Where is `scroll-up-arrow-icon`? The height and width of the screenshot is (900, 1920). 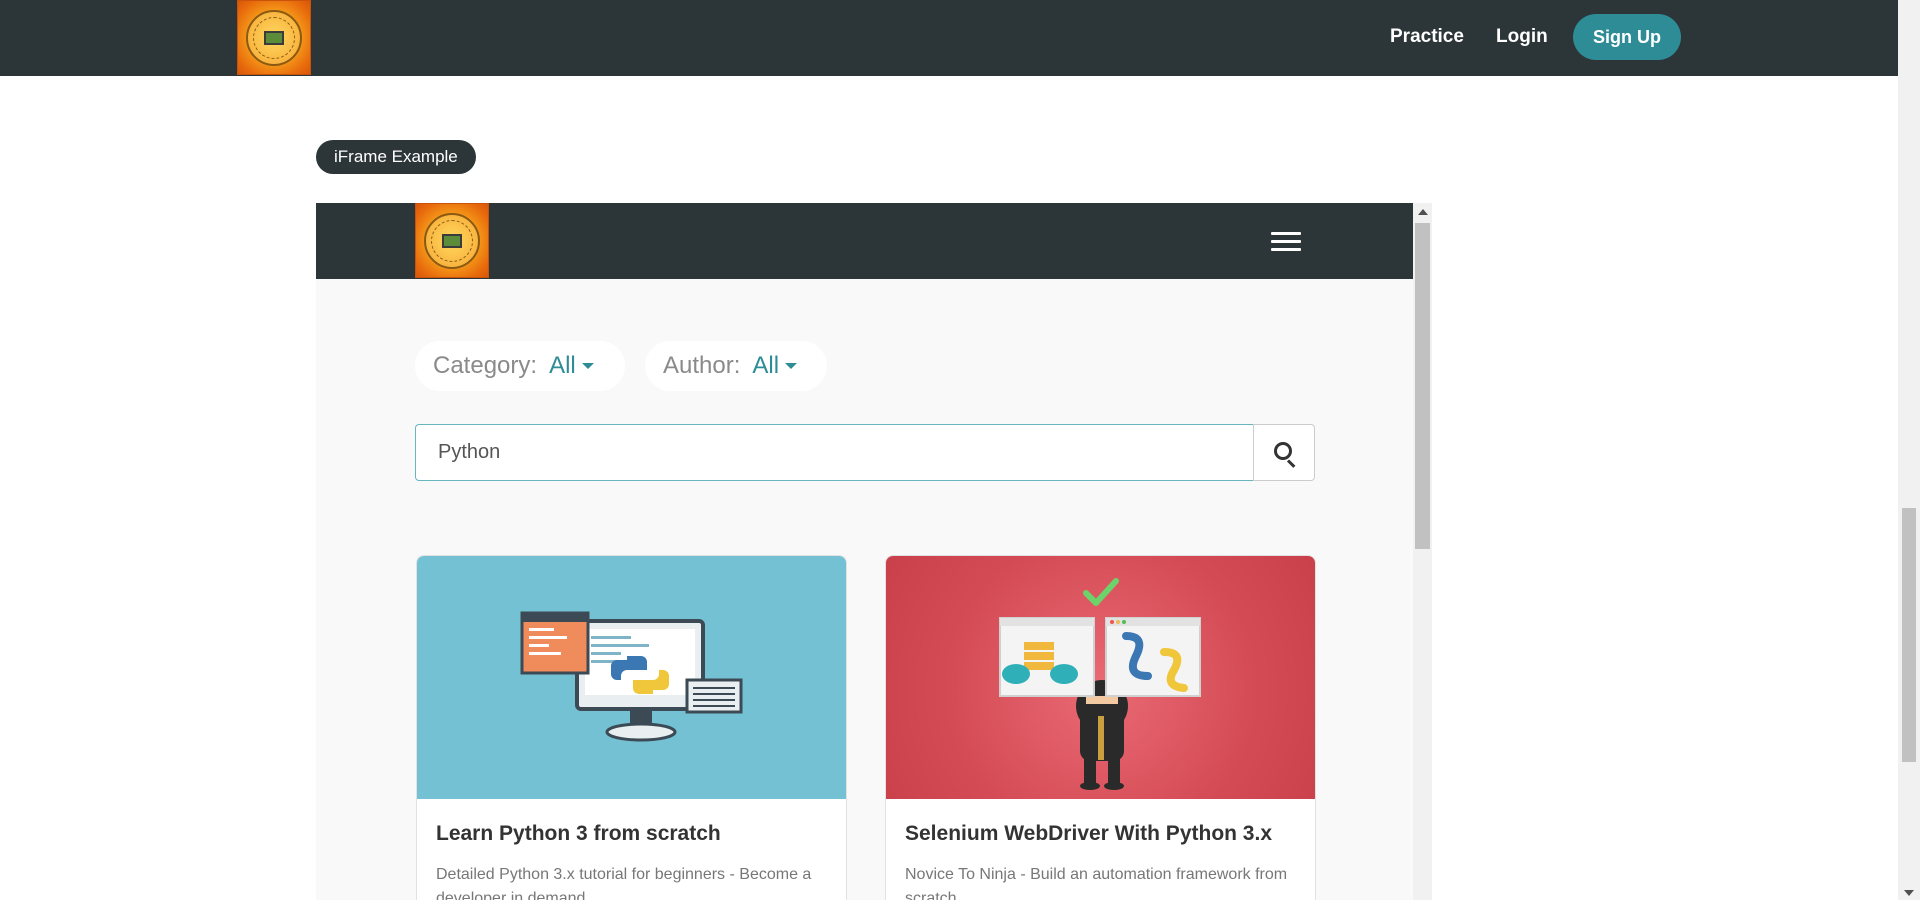
scroll-up-arrow-icon is located at coordinates (1423, 212).